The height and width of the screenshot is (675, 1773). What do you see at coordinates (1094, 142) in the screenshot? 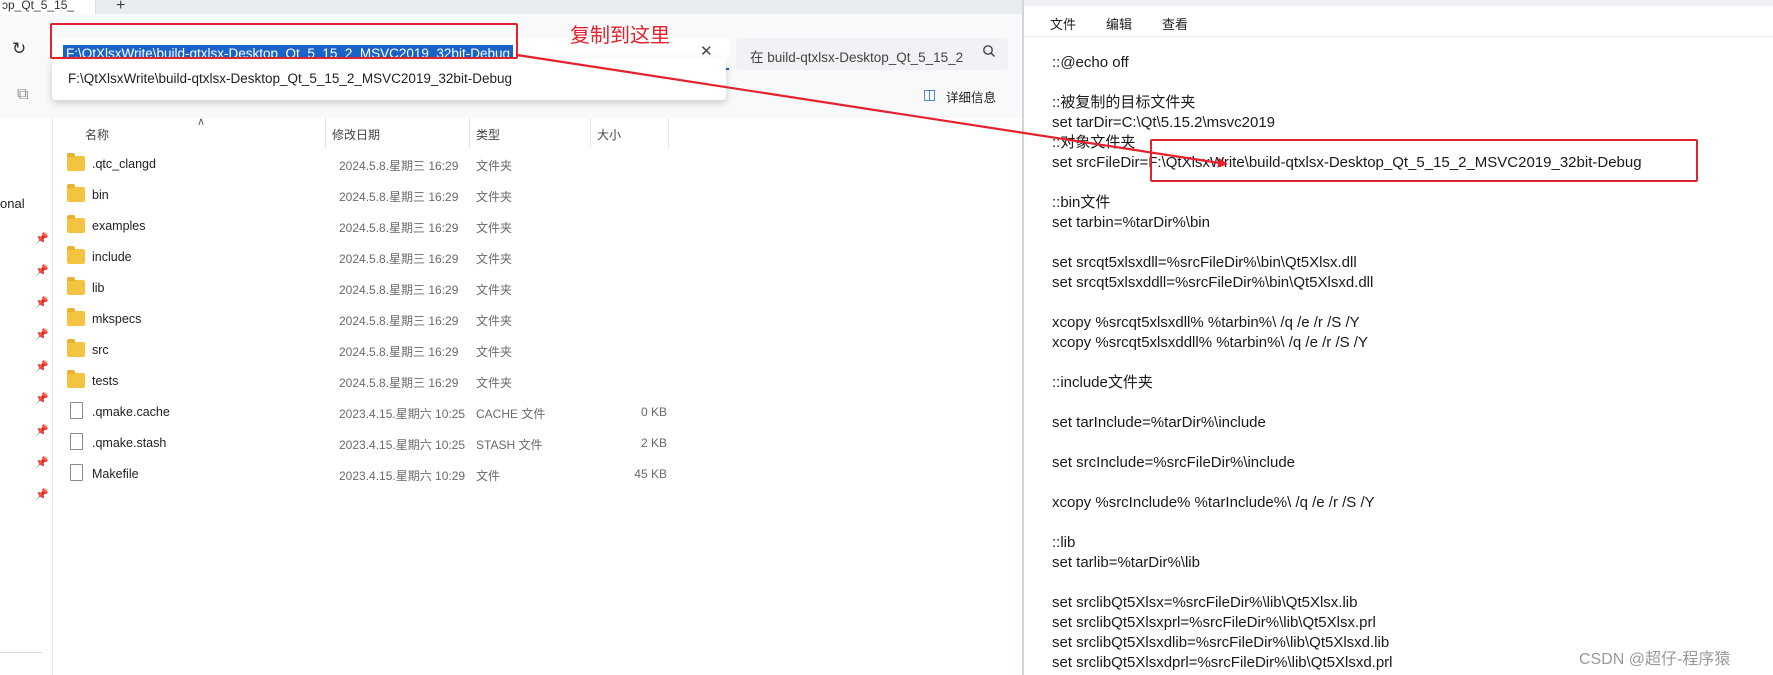
I see `code-line: ::对象文件夹` at bounding box center [1094, 142].